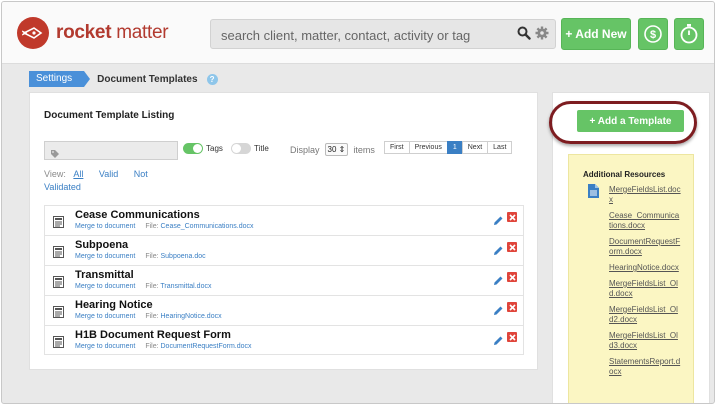  I want to click on template-title: H1B Document Request Form, so click(153, 335).